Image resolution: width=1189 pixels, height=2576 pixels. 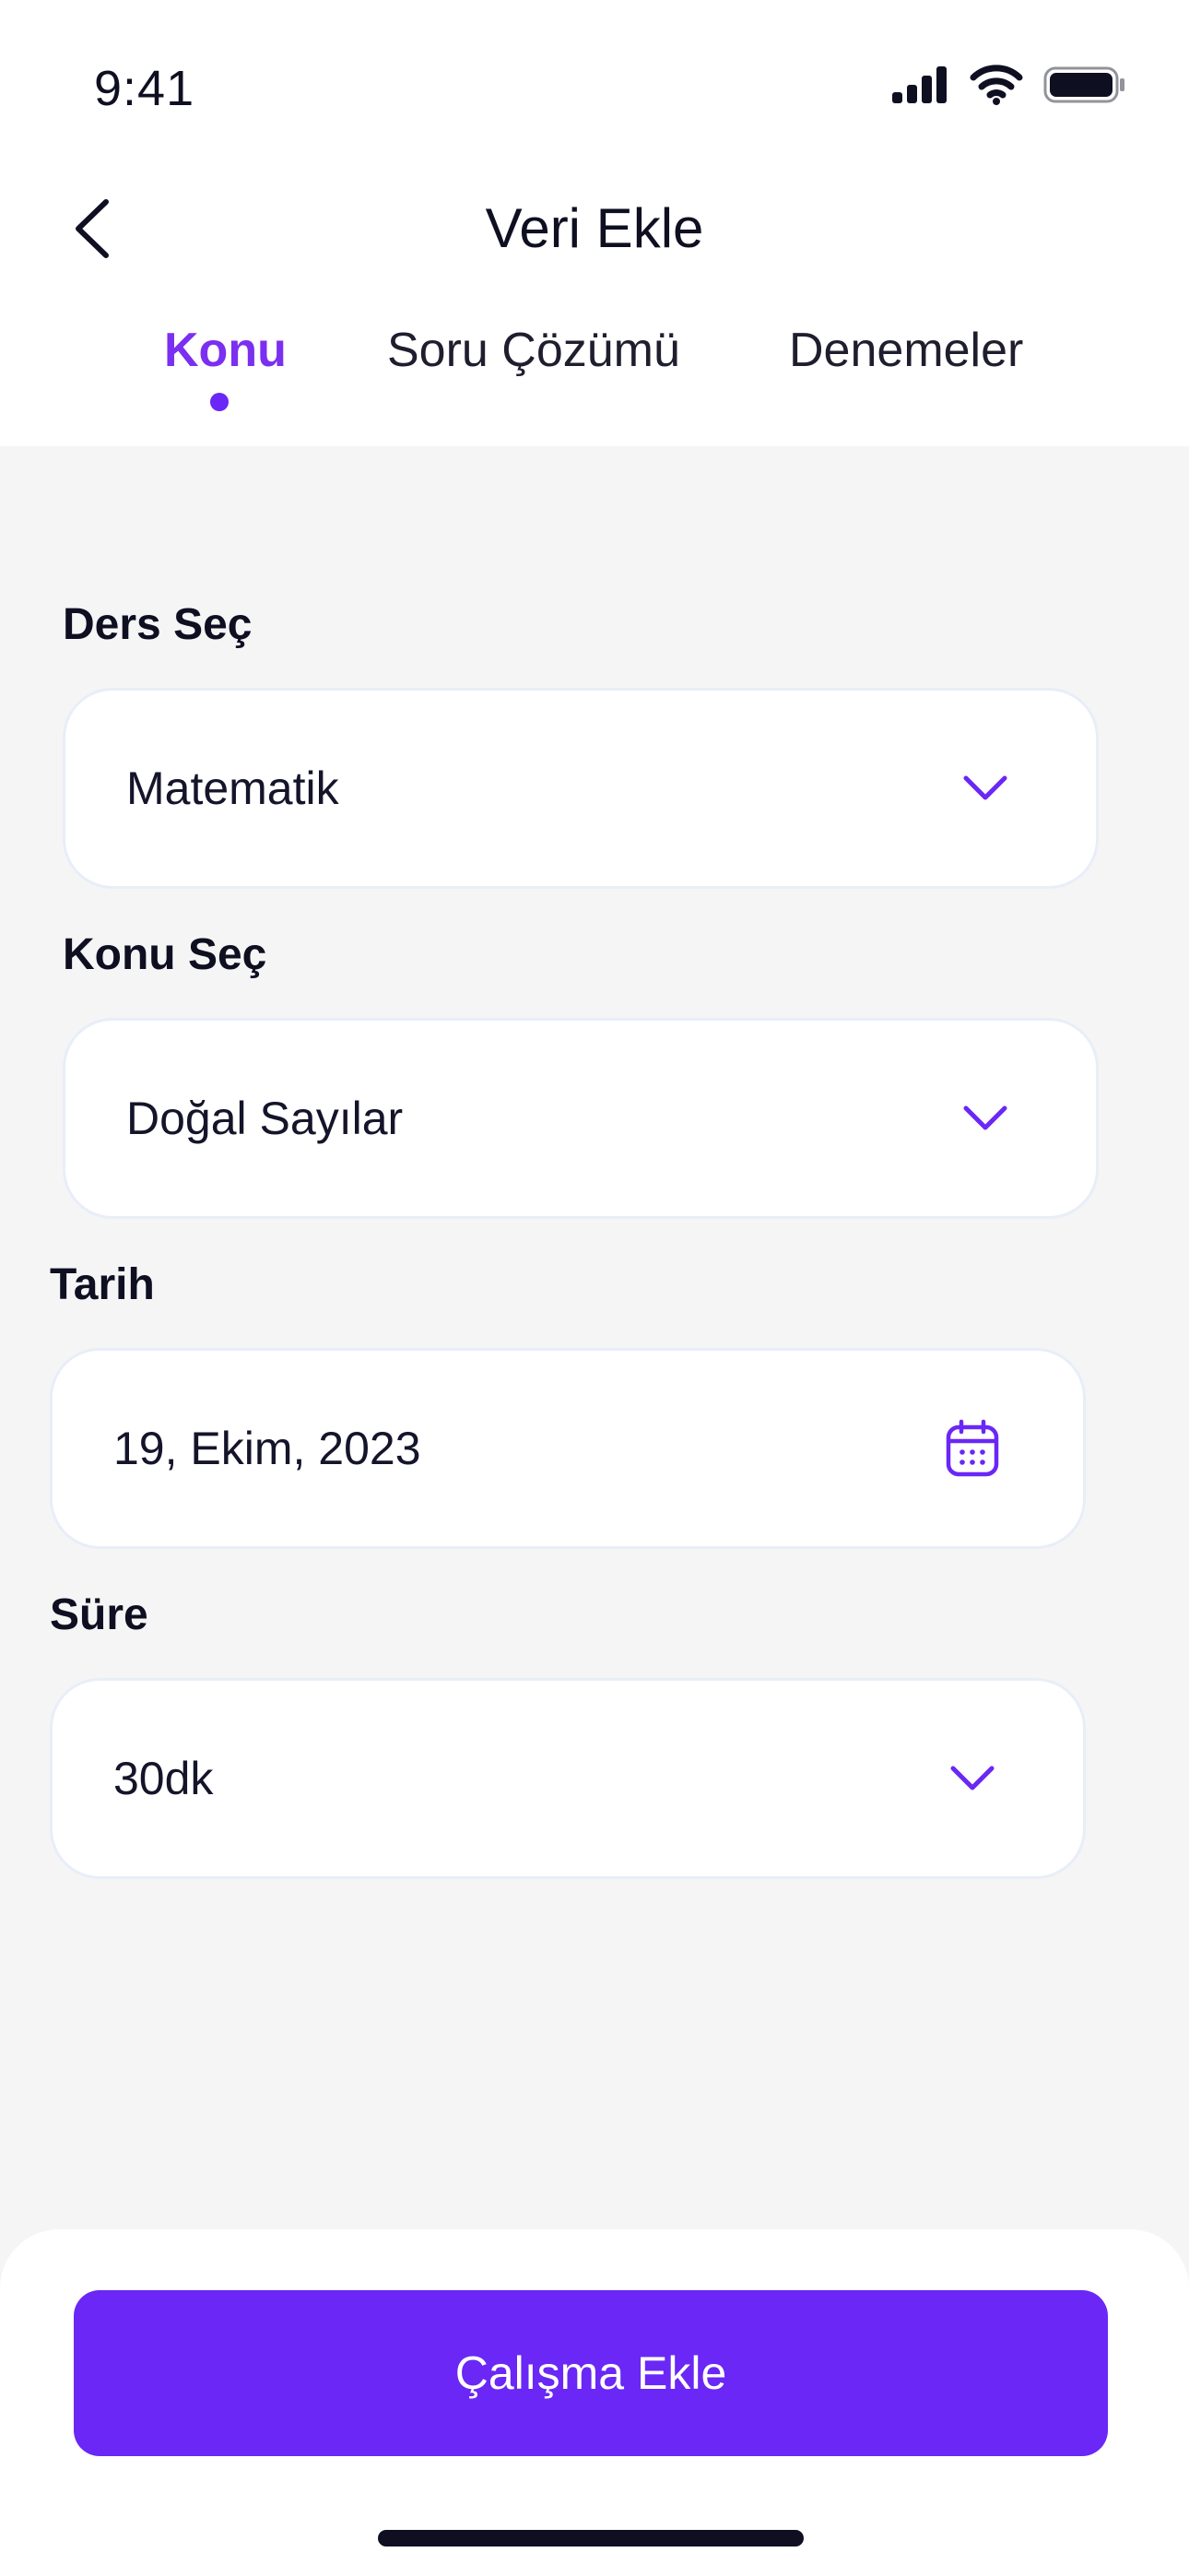 I want to click on calendar-icon, so click(x=973, y=1448).